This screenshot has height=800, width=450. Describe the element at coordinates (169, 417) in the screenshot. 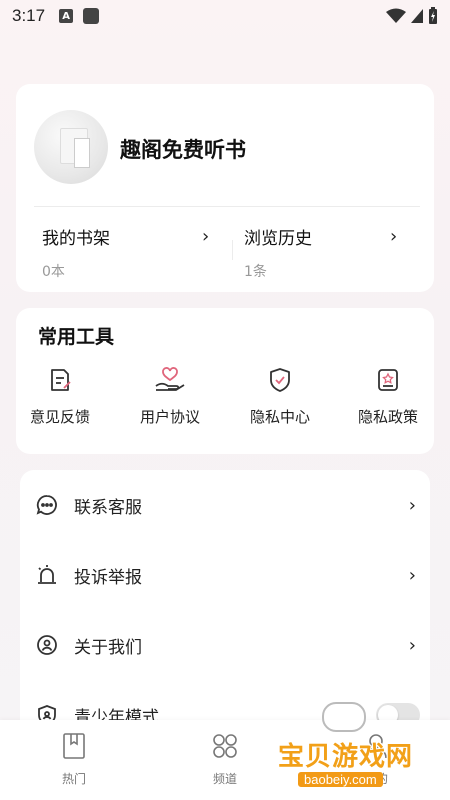

I see `tool-label: 用户协议` at that location.